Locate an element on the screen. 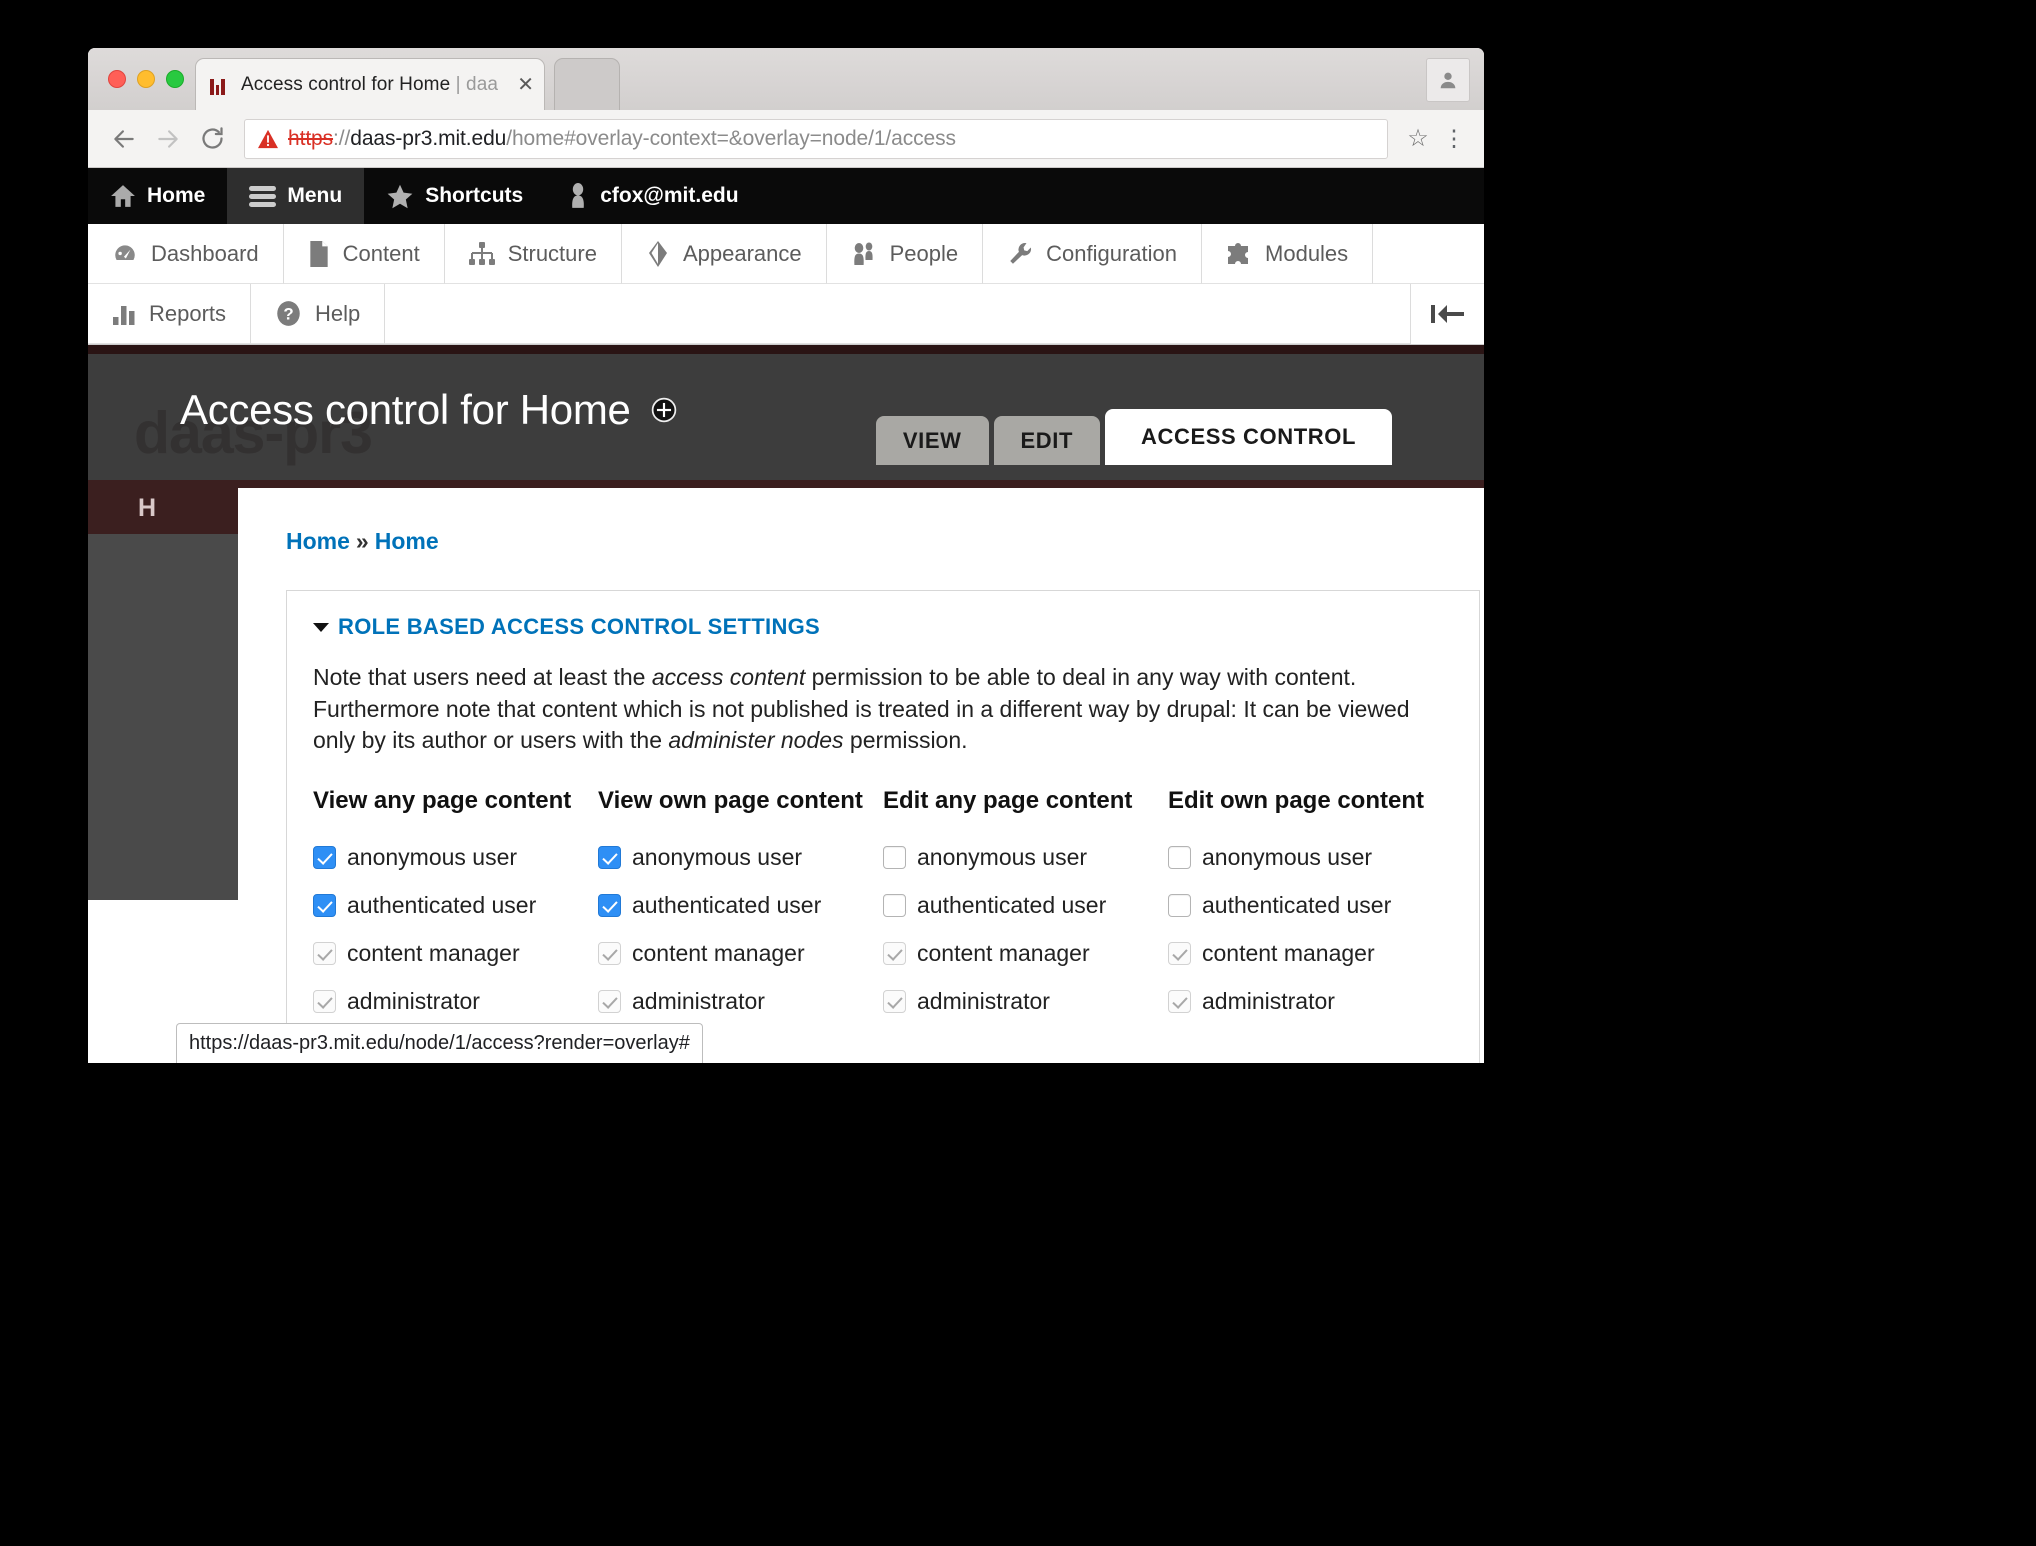 This screenshot has height=1546, width=2036. tab-view: VIEW is located at coordinates (932, 440).